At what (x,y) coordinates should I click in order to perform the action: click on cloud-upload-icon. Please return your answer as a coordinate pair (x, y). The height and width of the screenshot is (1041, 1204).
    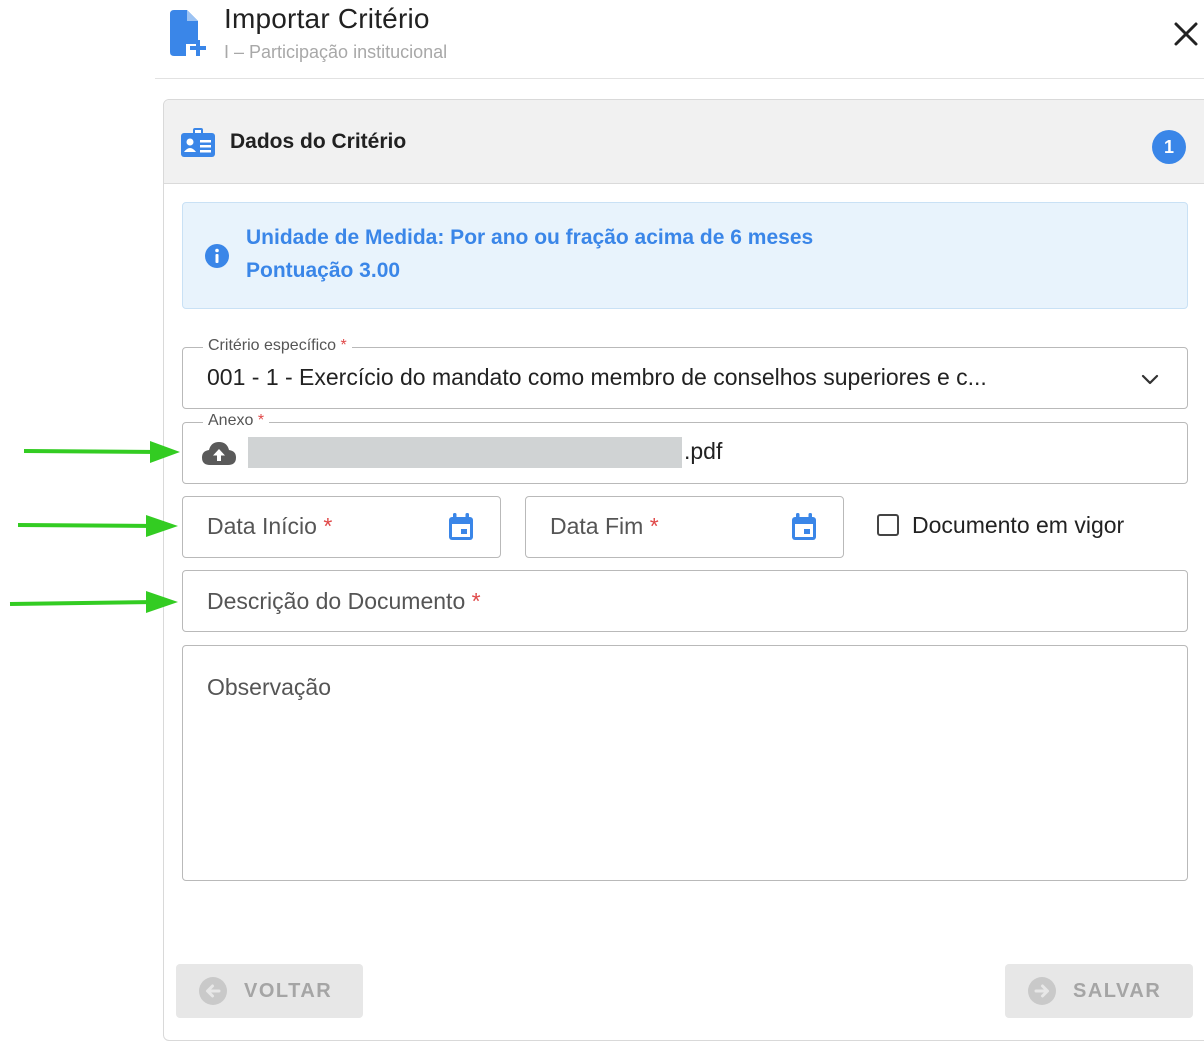
    Looking at the image, I should click on (219, 453).